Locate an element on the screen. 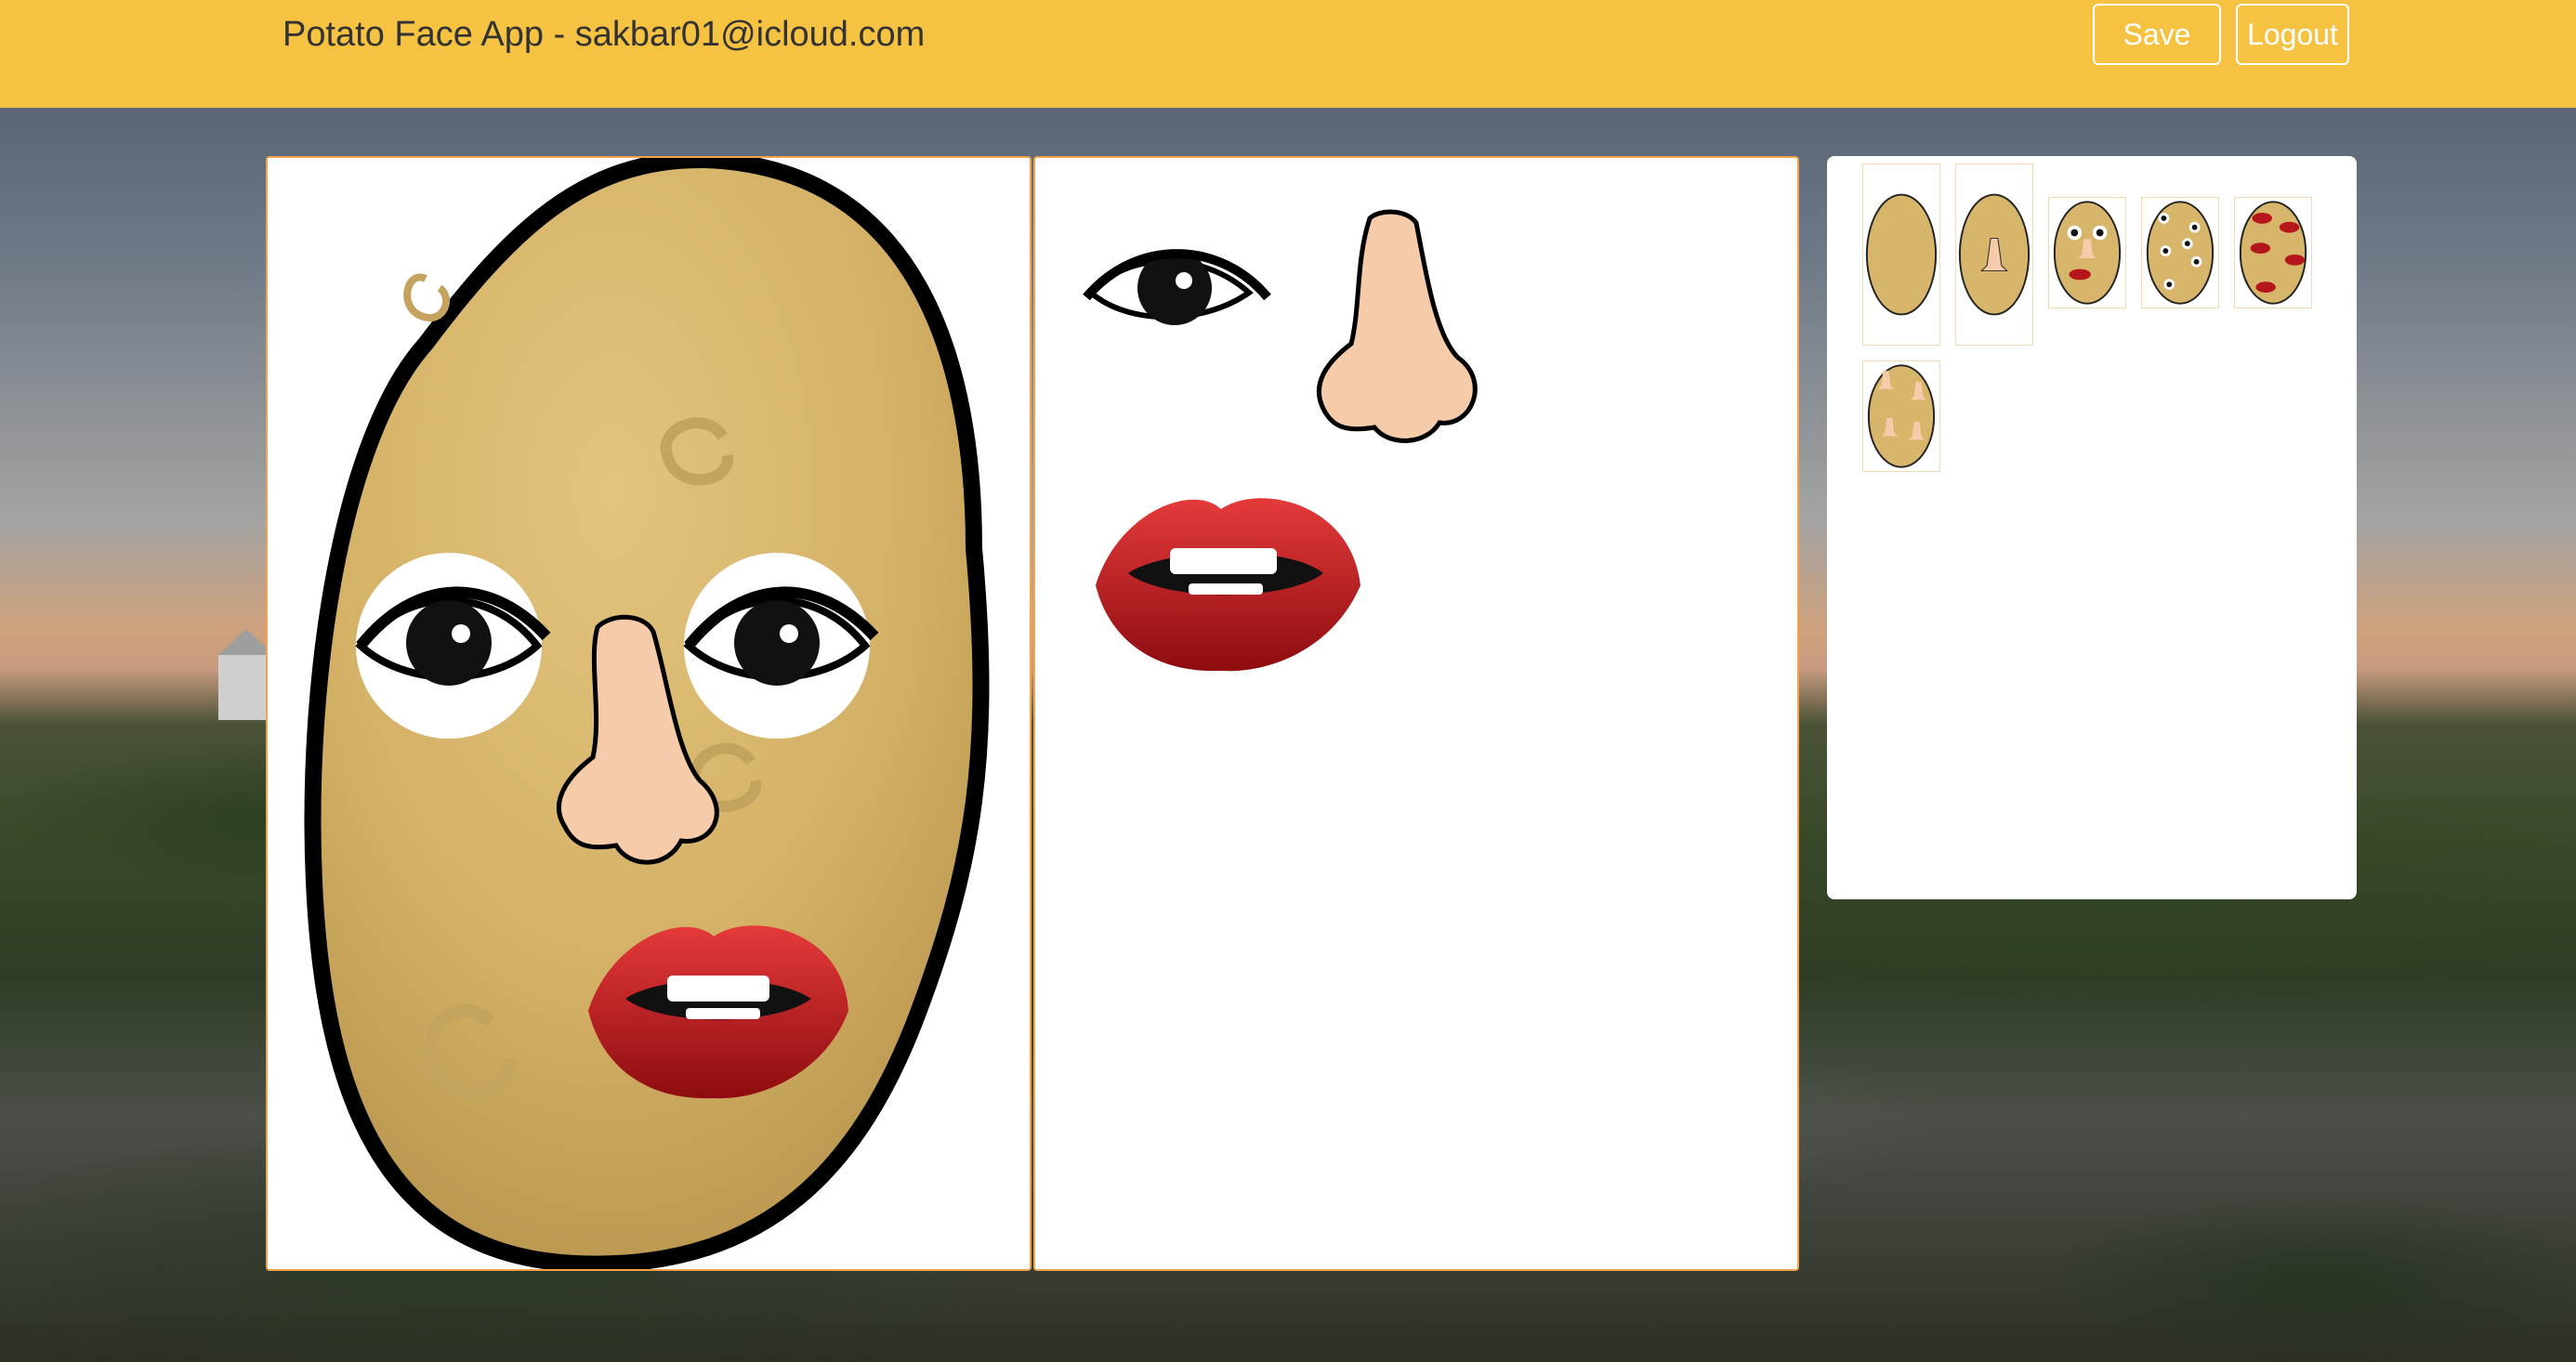 This screenshot has height=1362, width=2576. logout-button: Logout is located at coordinates (2292, 34).